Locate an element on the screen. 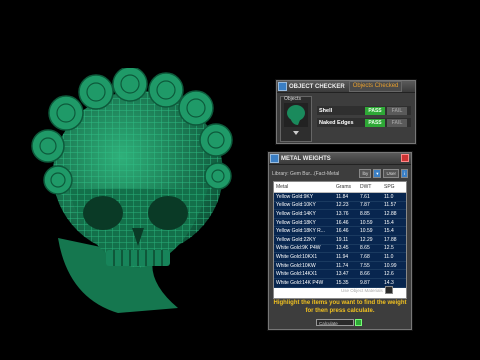  dwt-cell: 8.66 is located at coordinates (370, 274).